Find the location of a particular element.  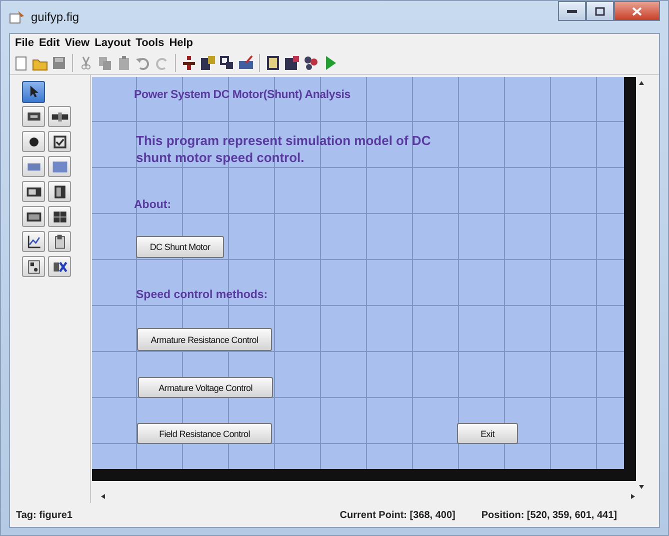

push-button: Exit is located at coordinates (487, 433).